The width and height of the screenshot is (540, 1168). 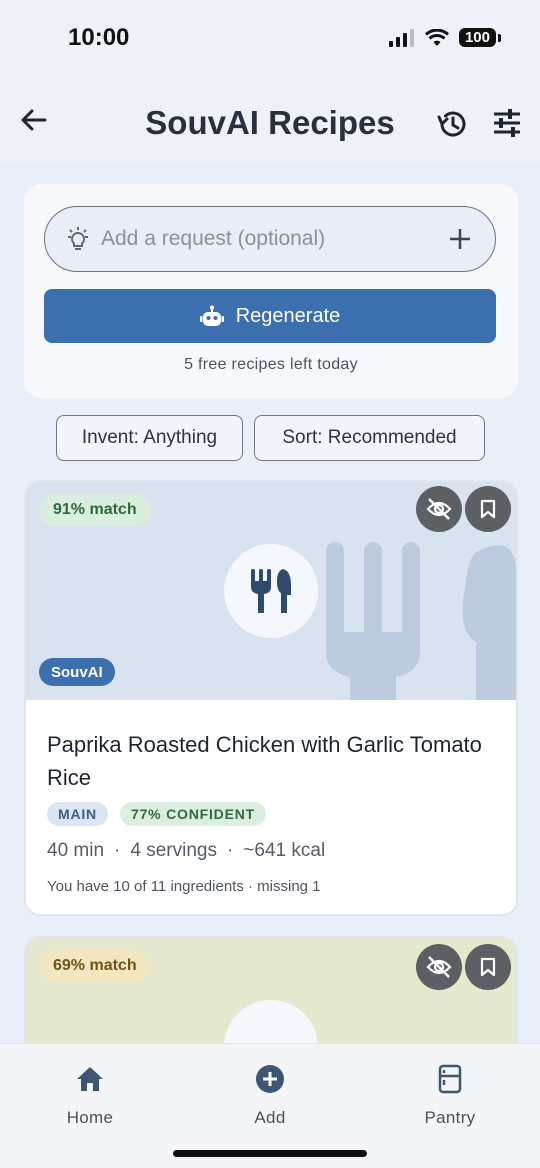 What do you see at coordinates (284, 850) in the screenshot?
I see `recipe-calories: ~641 kcal` at bounding box center [284, 850].